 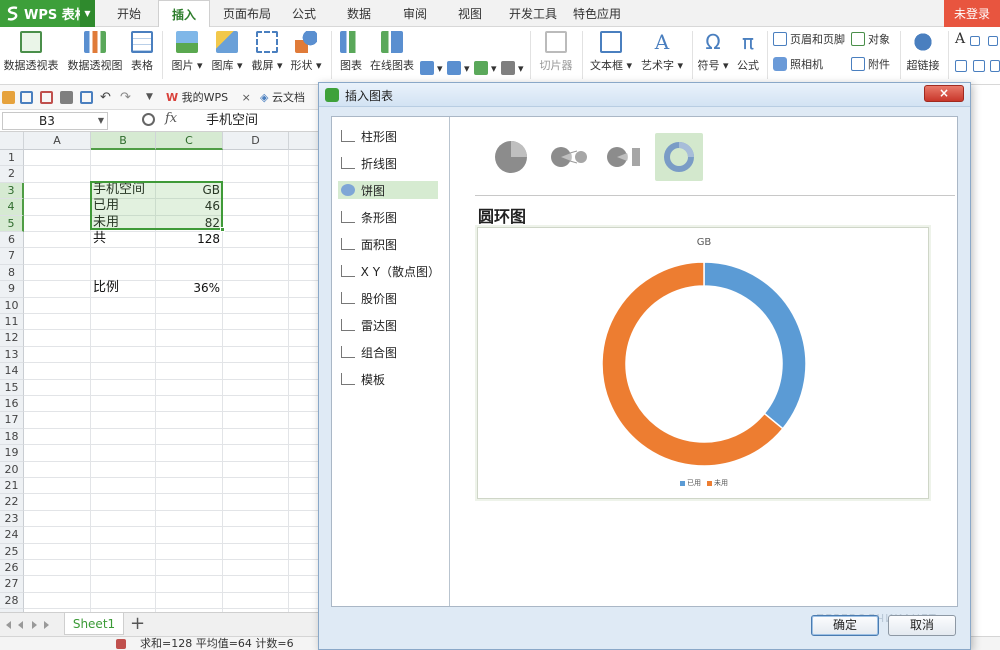 I want to click on subtype-bar-of-pie, so click(x=623, y=157).